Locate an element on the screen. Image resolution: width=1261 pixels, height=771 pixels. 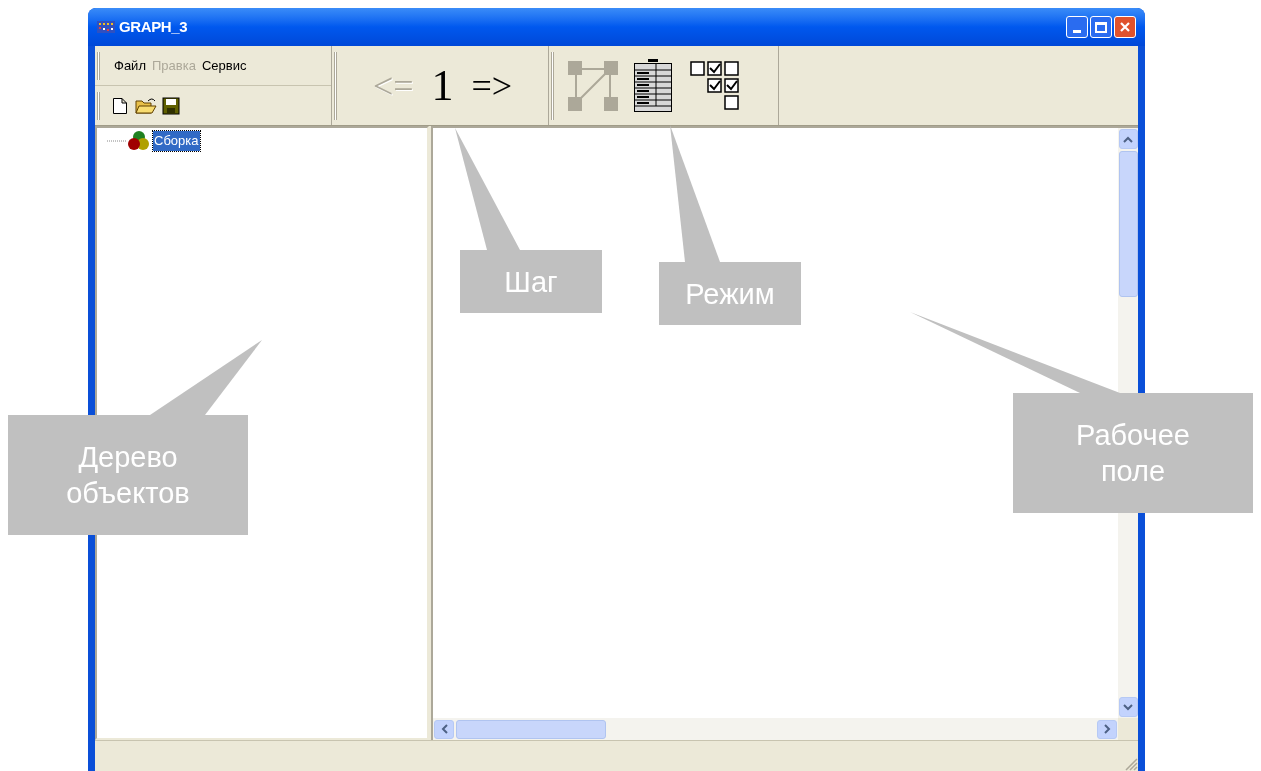
callout-label: Дерево объектов is located at coordinates (128, 475).